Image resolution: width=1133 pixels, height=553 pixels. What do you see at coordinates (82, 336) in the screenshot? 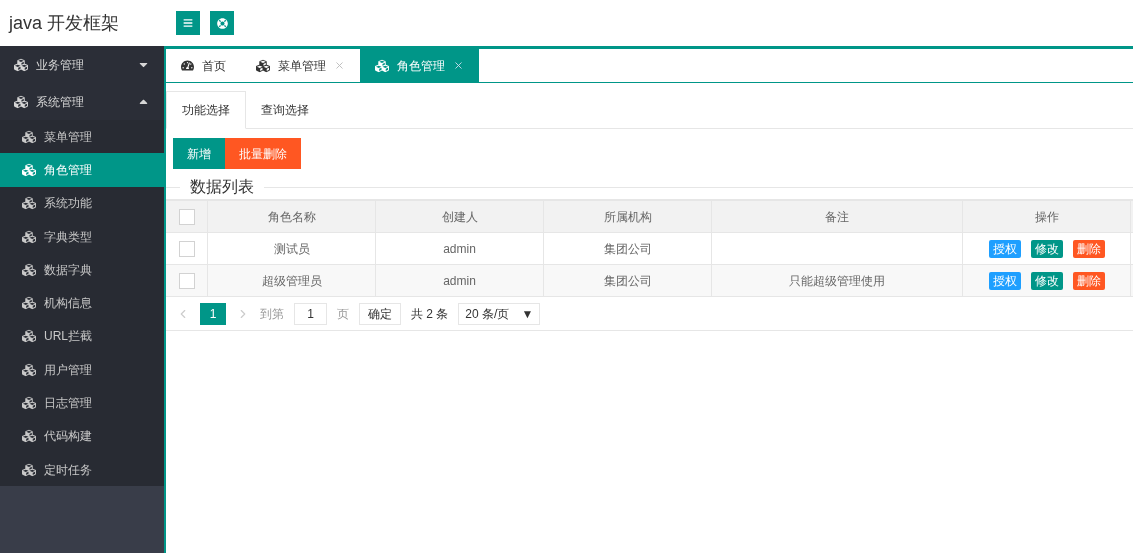
I see `sidebar-item: URL拦截` at bounding box center [82, 336].